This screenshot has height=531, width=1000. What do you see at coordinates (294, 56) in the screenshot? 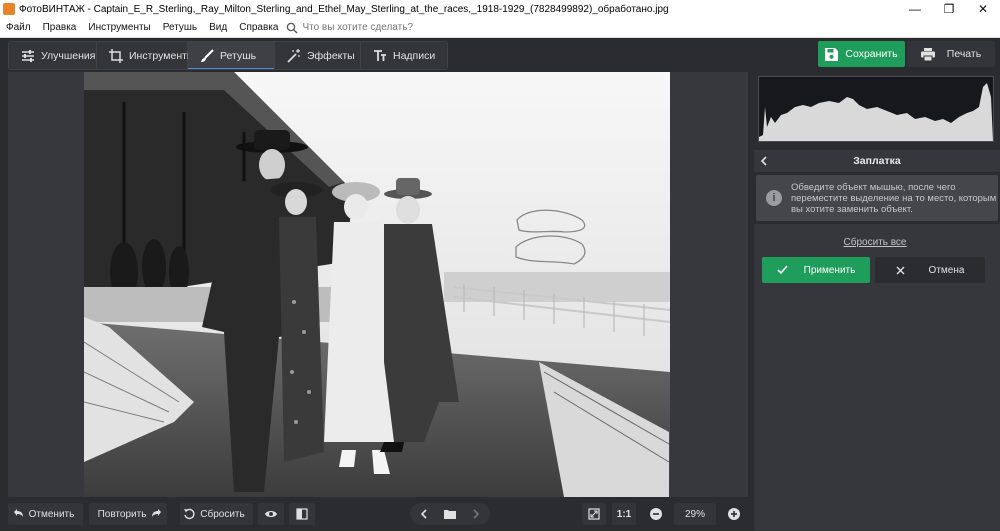
I see `magic-wand-icon` at bounding box center [294, 56].